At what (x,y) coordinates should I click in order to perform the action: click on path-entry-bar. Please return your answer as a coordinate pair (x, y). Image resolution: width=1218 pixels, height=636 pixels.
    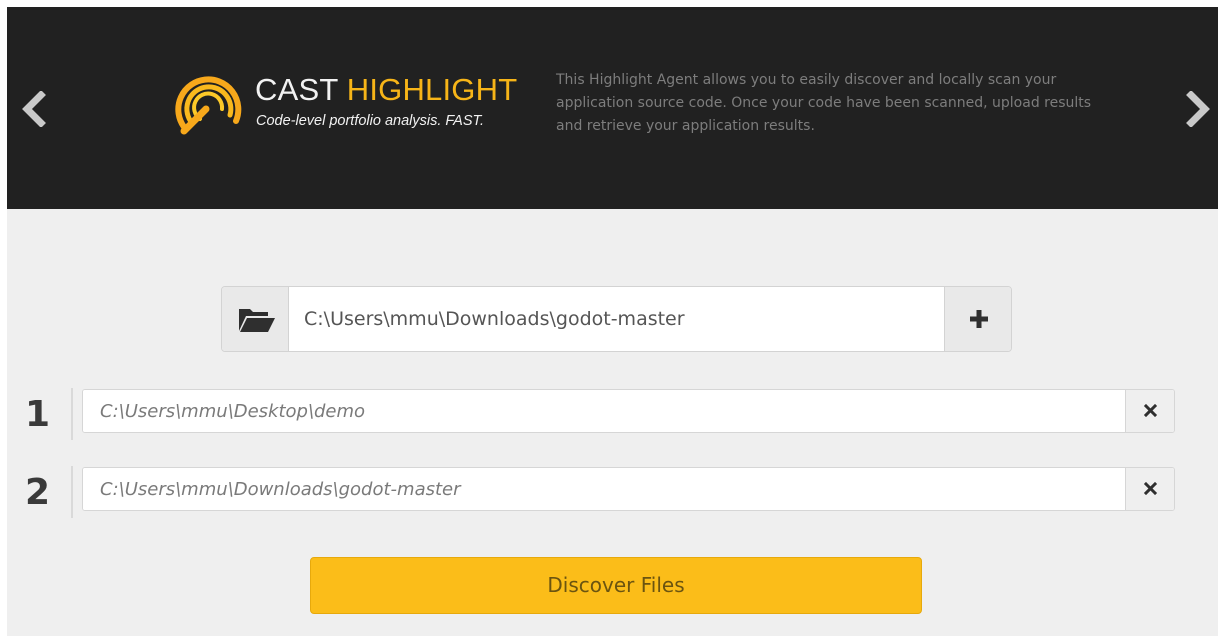
    Looking at the image, I should click on (616, 319).